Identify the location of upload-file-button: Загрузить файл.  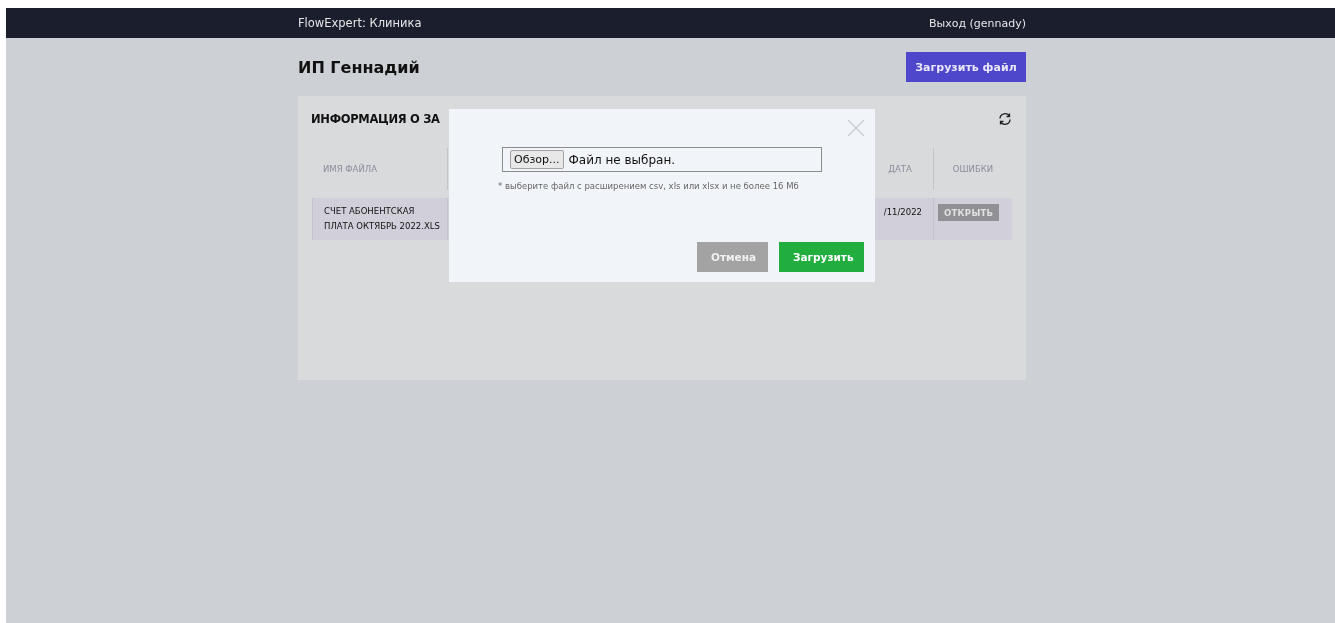
(966, 67).